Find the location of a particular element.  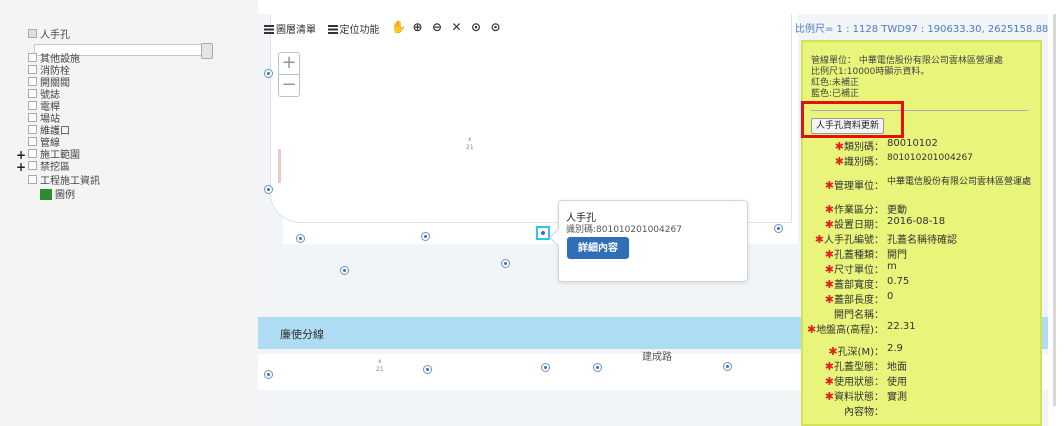

layer-item: 場站 is located at coordinates (44, 119).